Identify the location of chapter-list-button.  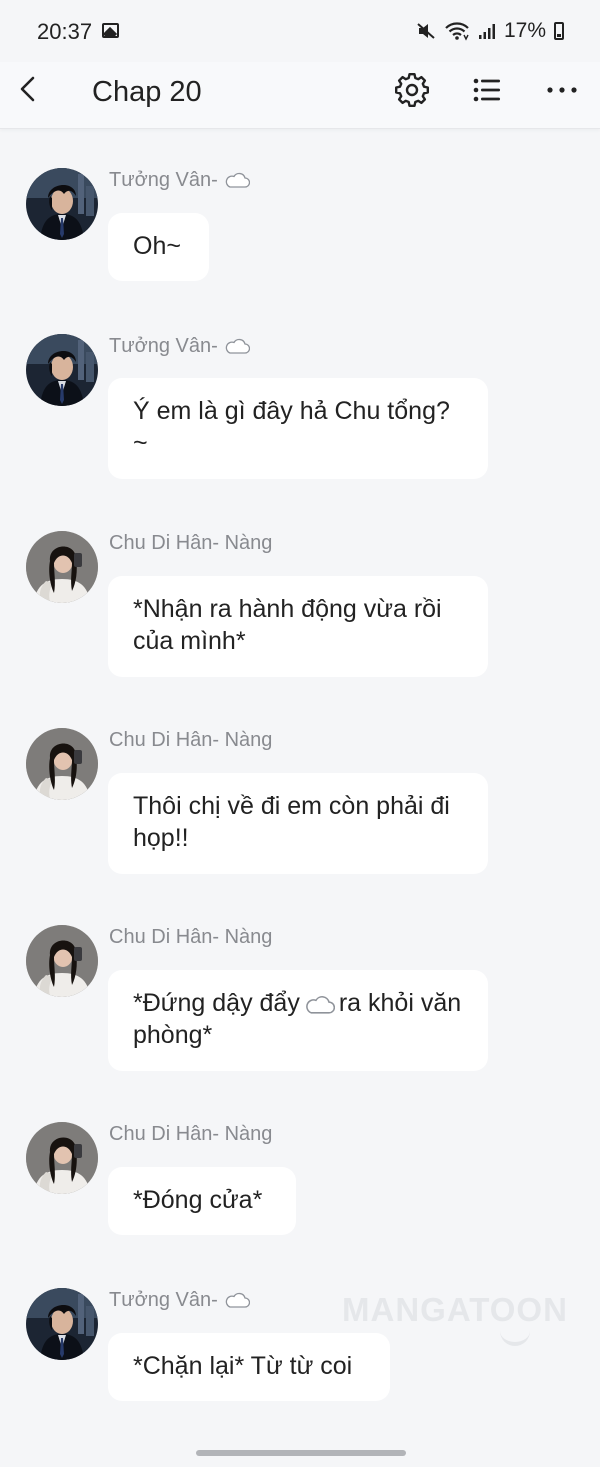
(487, 90).